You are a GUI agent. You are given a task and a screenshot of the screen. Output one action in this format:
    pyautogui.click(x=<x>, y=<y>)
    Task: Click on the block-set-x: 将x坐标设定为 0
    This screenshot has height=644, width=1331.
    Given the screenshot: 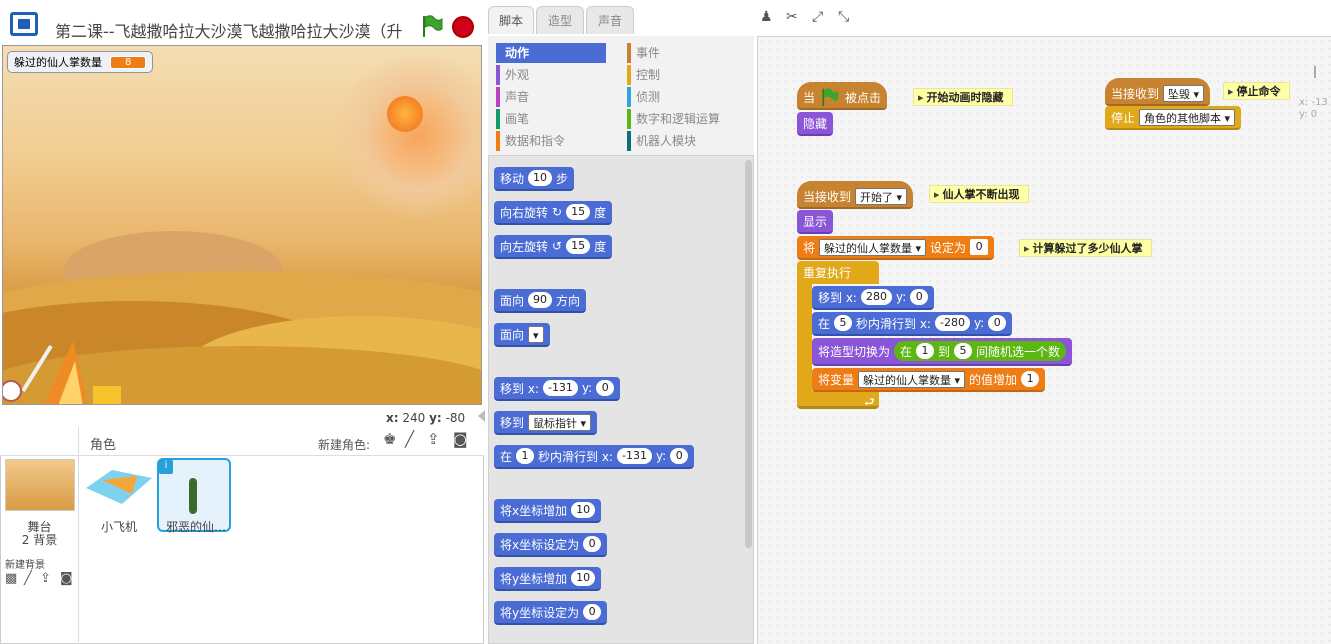 What is the action you would take?
    pyautogui.click(x=551, y=545)
    